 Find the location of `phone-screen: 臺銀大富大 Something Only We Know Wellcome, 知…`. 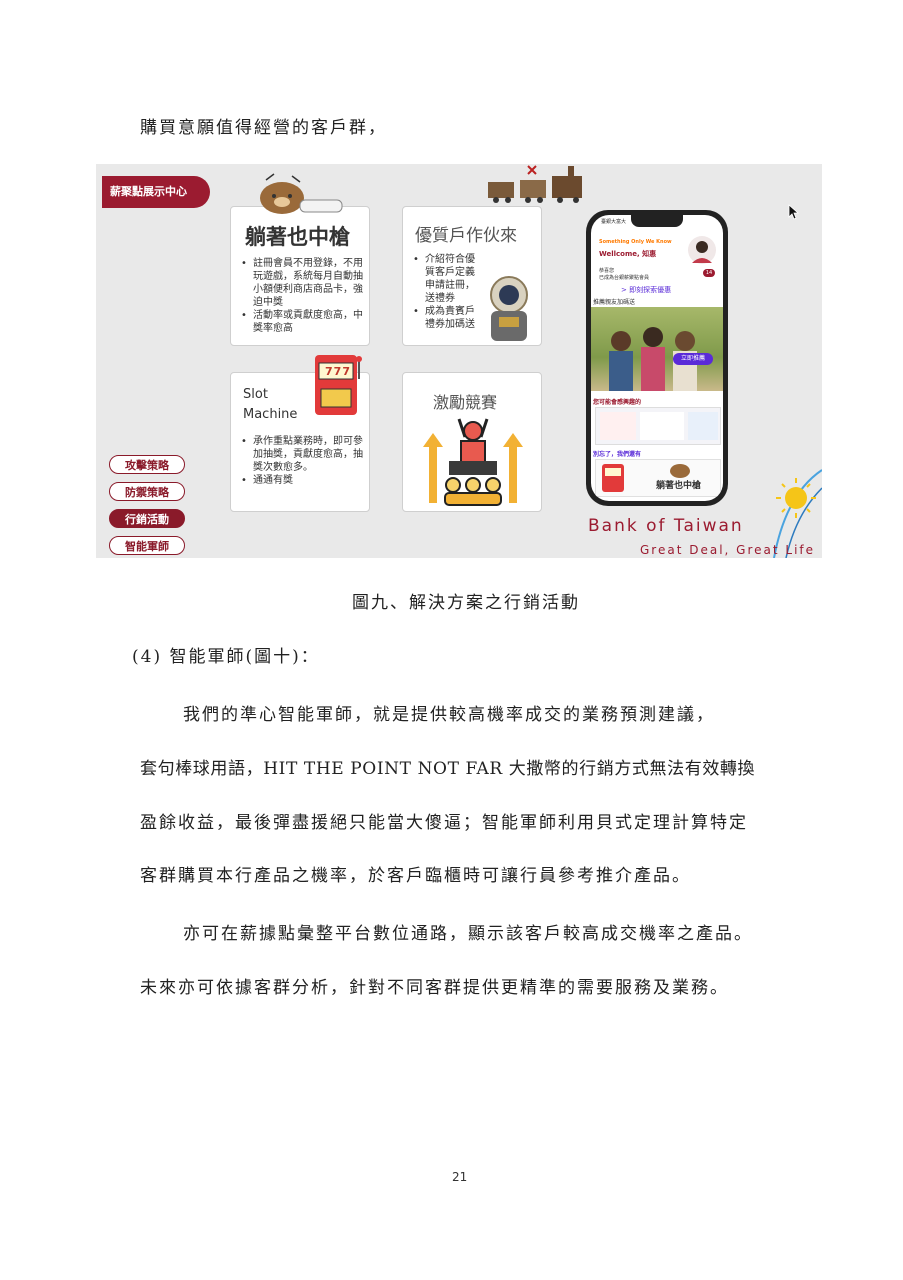

phone-screen: 臺銀大富大 Something Only We Know Wellcome, 知… is located at coordinates (657, 358).